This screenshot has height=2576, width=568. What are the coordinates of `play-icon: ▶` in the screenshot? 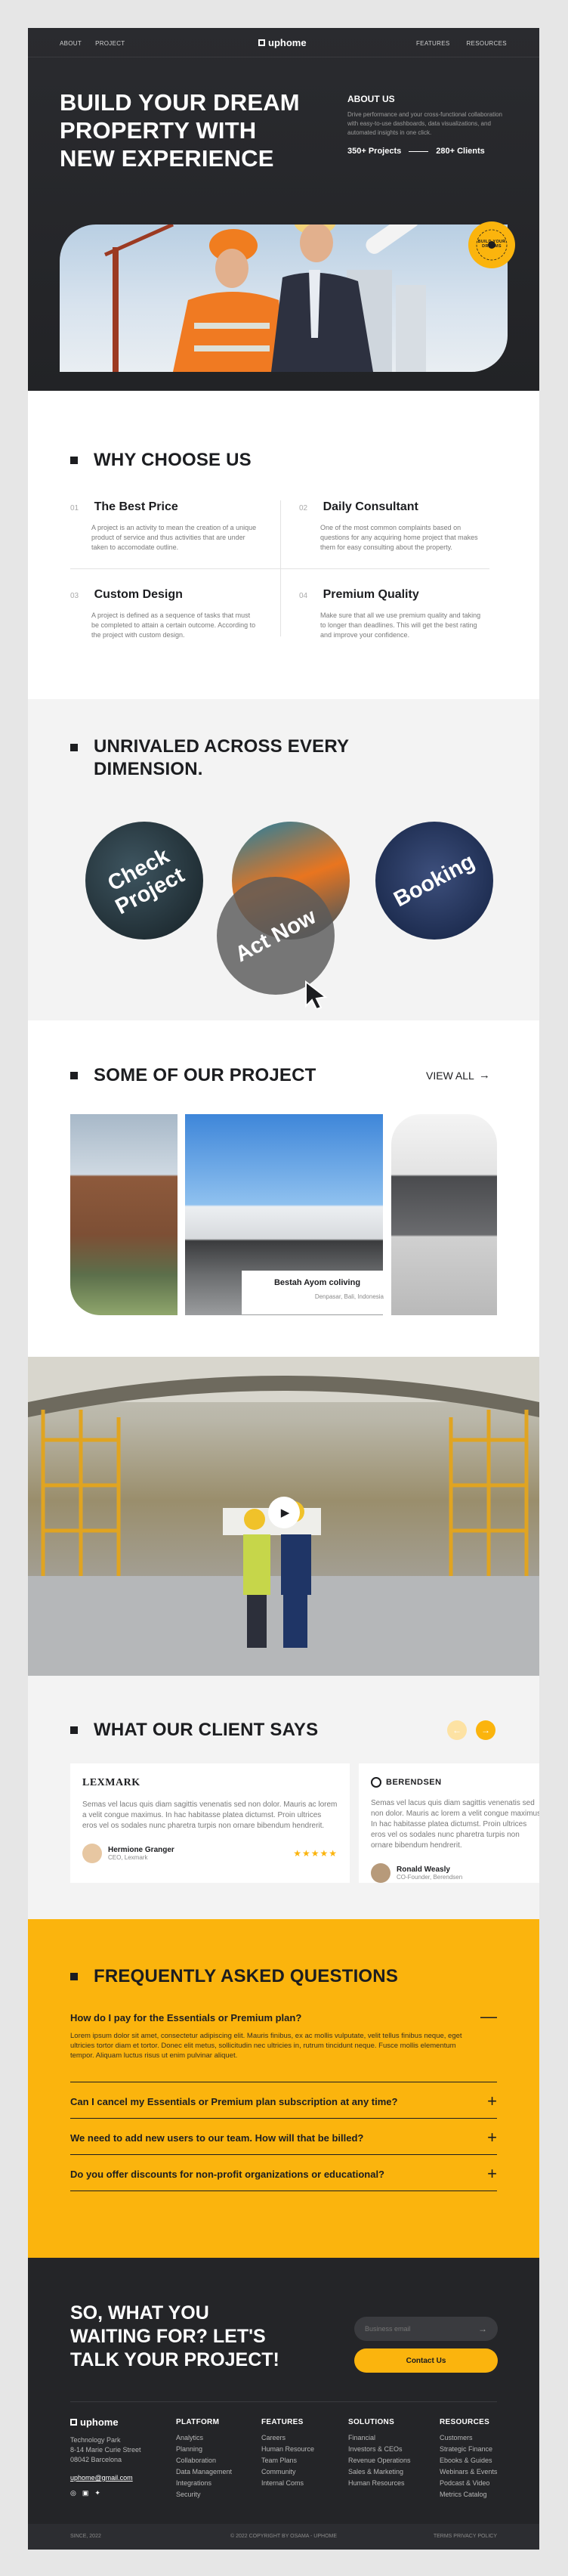 It's located at (285, 1512).